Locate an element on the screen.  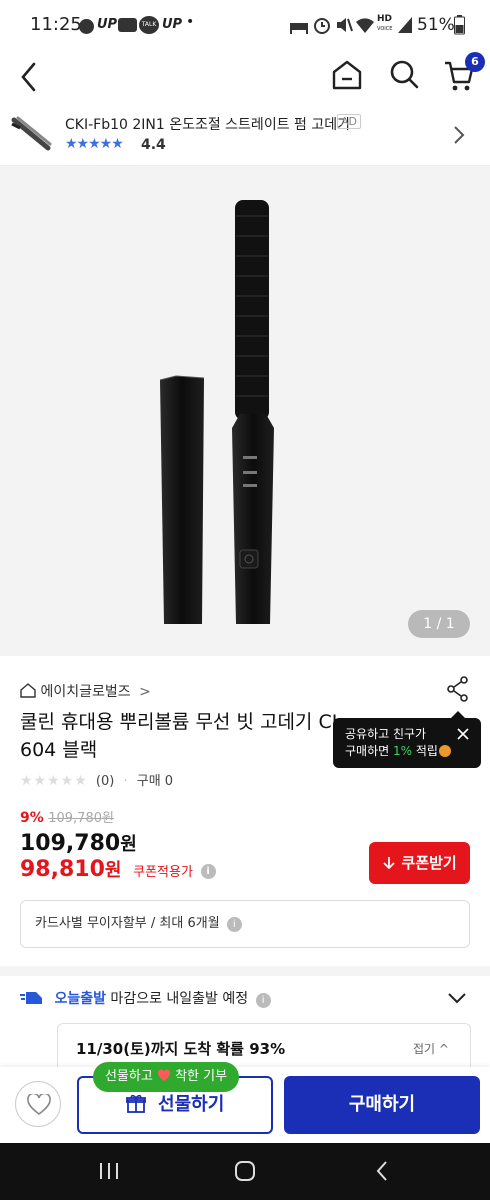
coin-bag-icon is located at coordinates (444, 751).